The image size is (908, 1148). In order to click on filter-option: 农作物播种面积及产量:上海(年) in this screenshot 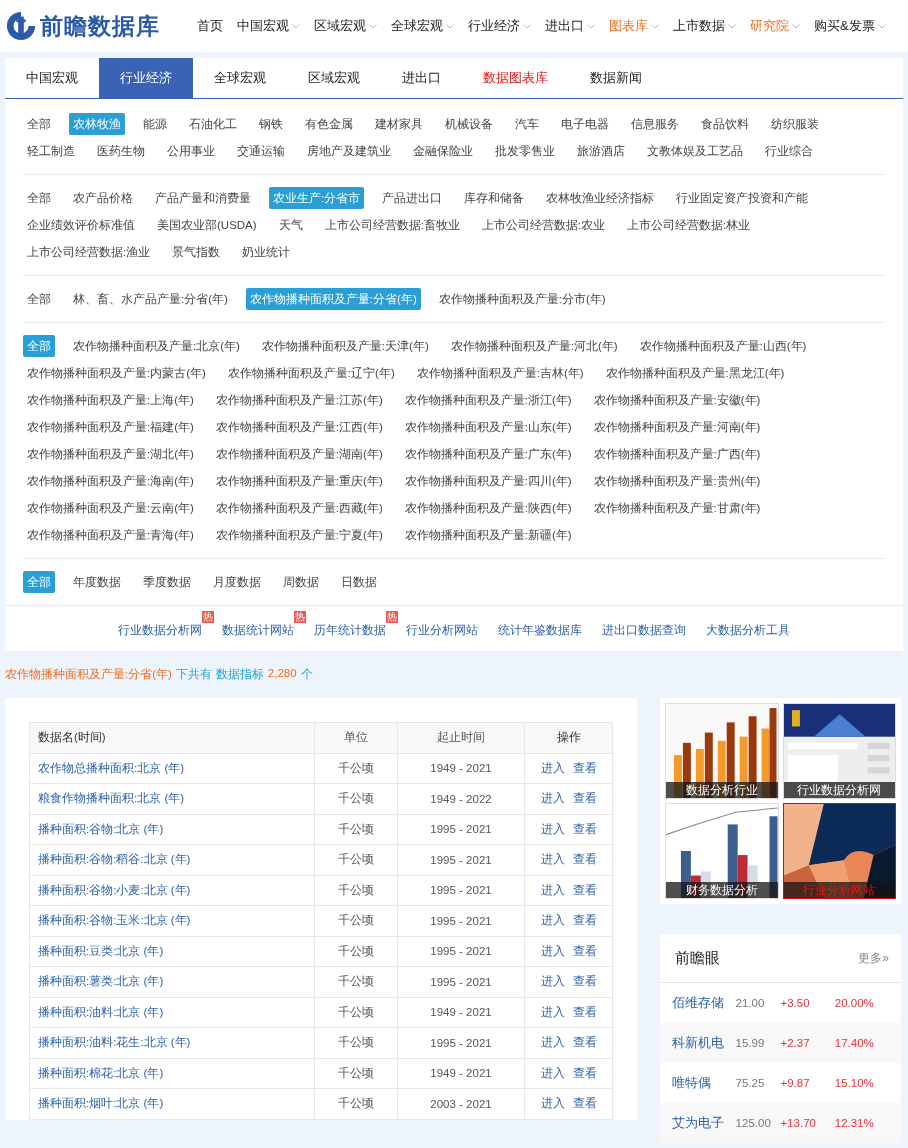, I will do `click(110, 400)`.